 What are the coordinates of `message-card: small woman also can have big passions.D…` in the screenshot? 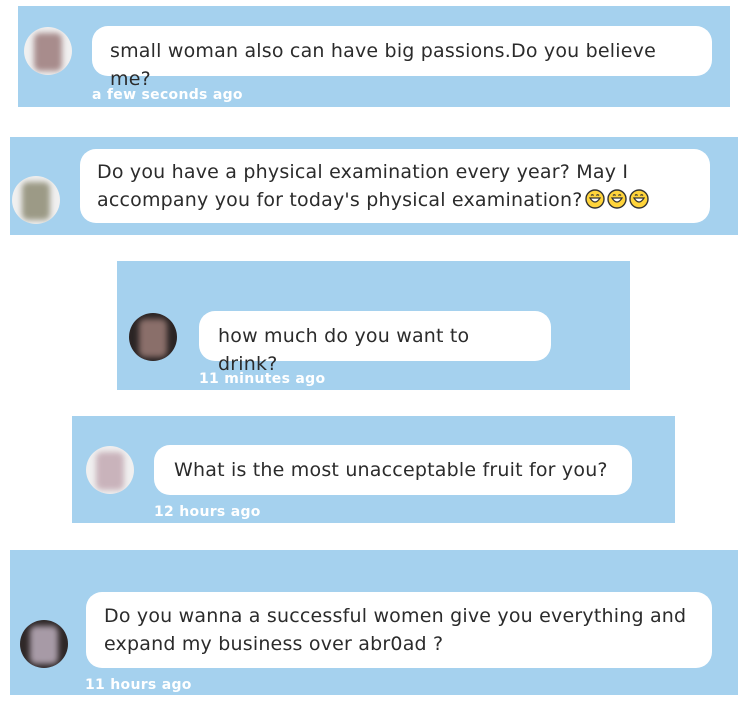 It's located at (374, 56).